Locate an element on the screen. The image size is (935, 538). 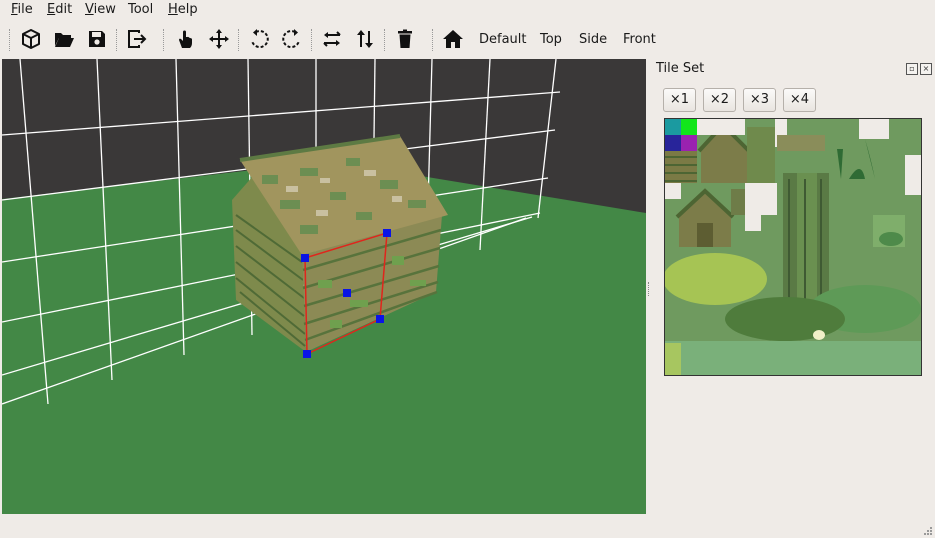
open-folder-icon is located at coordinates (64, 40).